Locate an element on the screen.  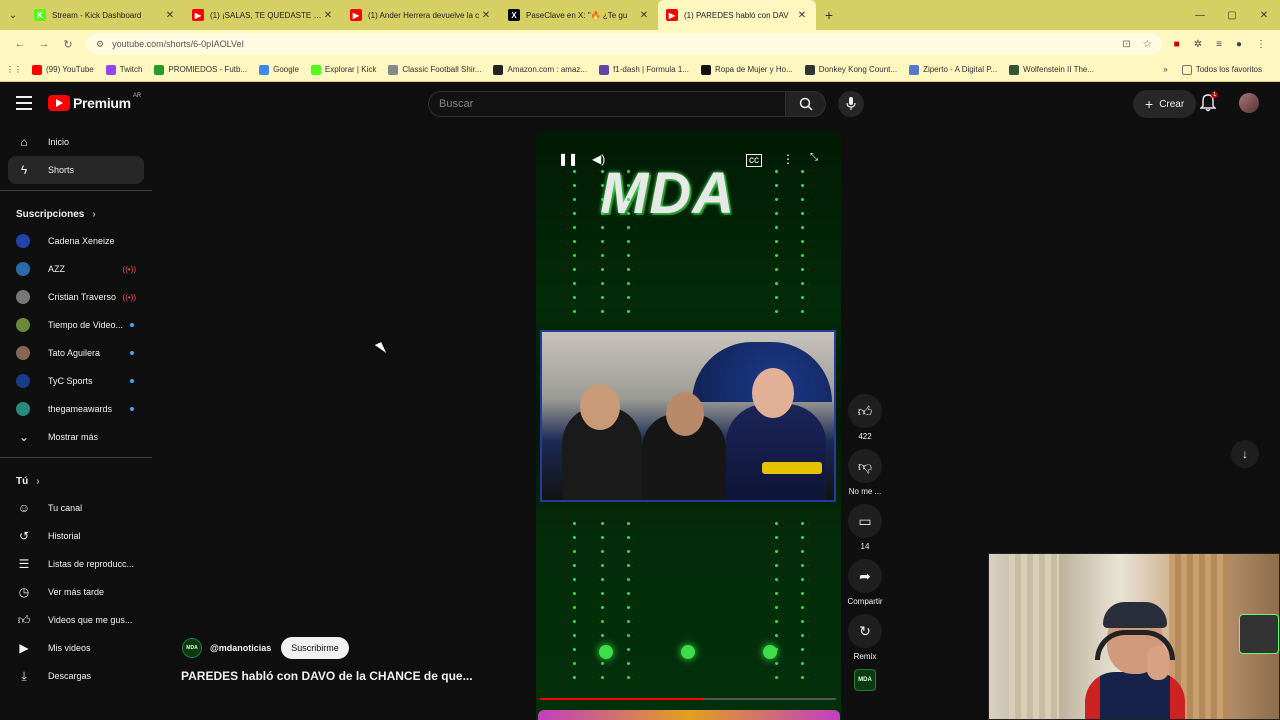
sidebar-item-my-videos: ▶ Mis videos is located at coordinates (76, 648).